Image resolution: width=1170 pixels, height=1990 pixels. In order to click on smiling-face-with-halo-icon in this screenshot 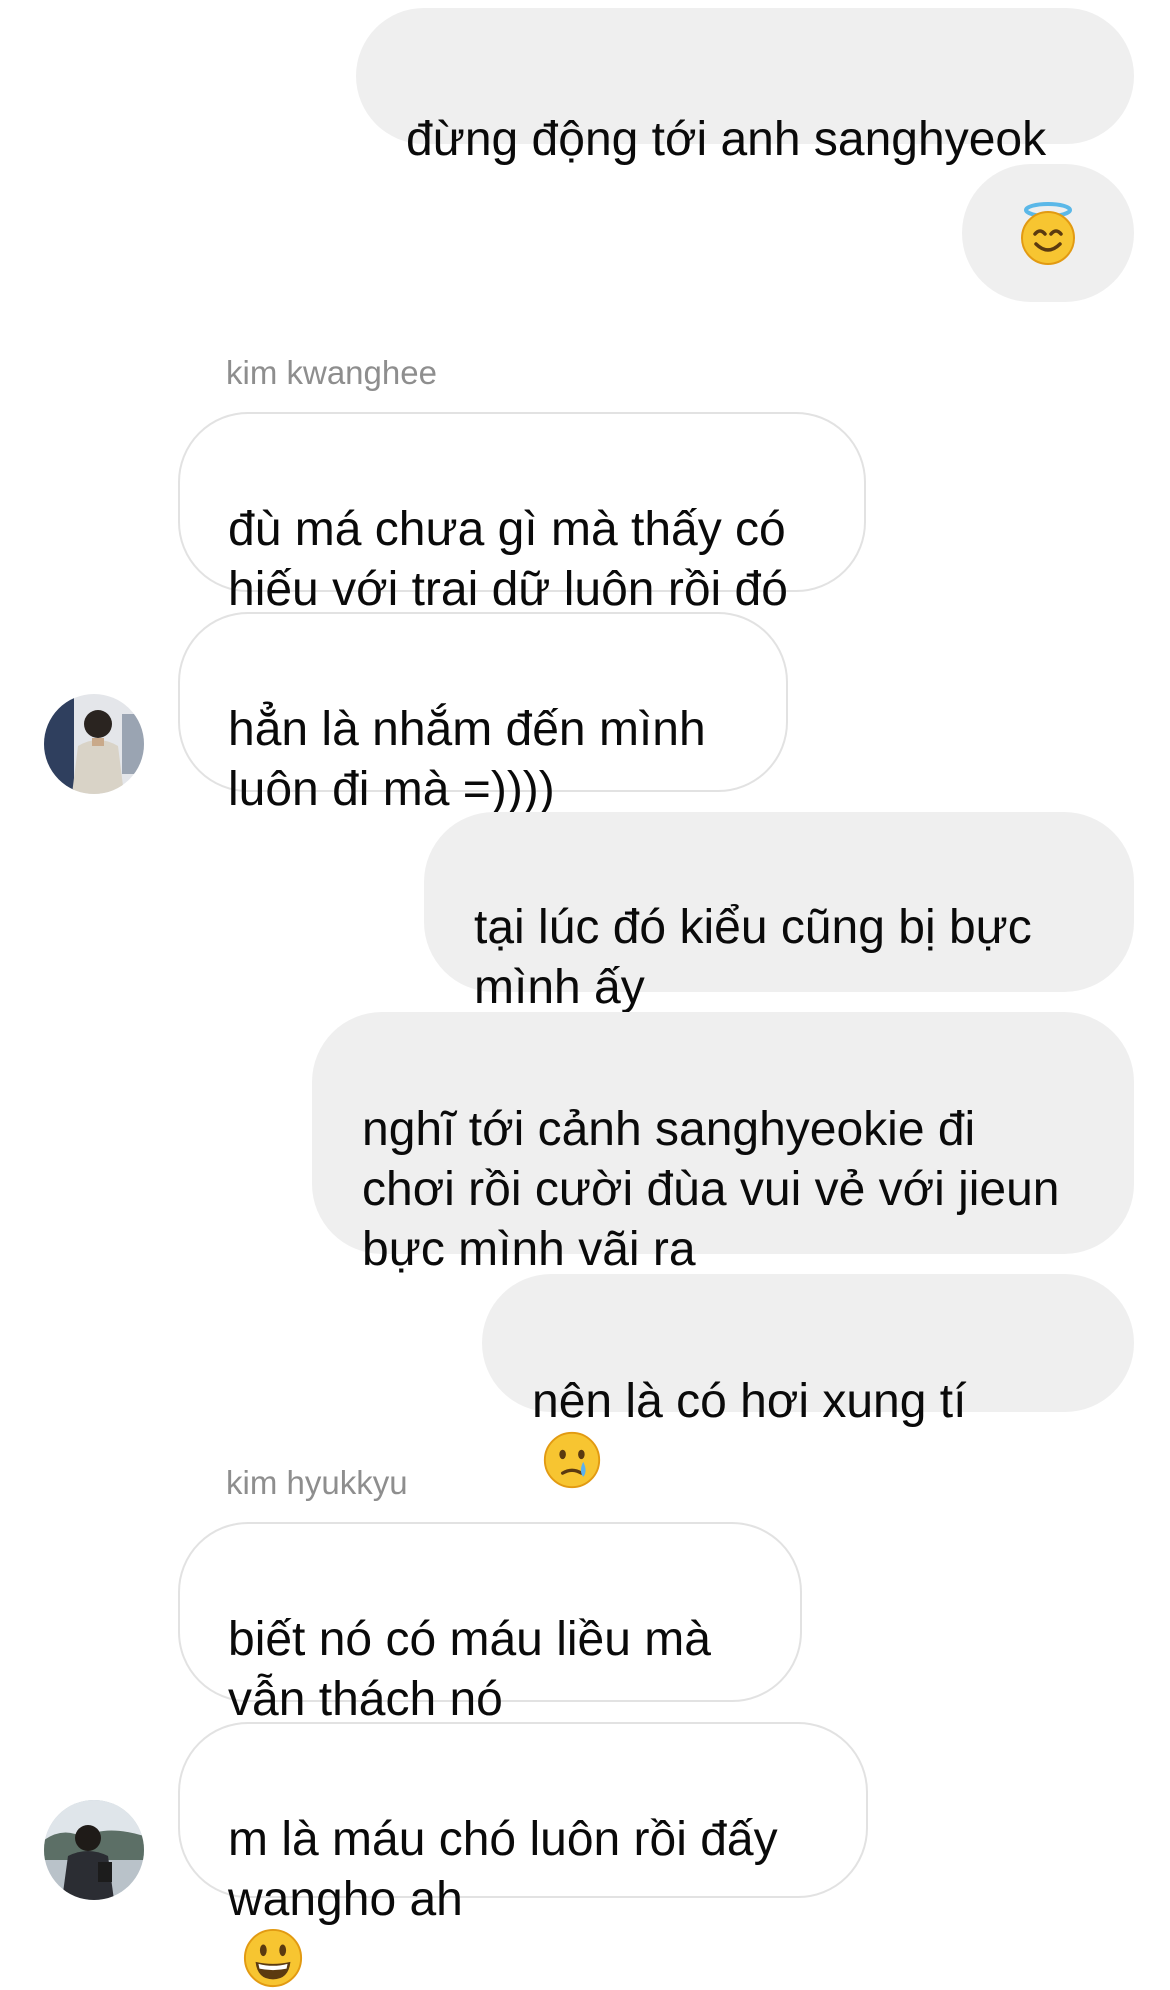, I will do `click(1048, 233)`.